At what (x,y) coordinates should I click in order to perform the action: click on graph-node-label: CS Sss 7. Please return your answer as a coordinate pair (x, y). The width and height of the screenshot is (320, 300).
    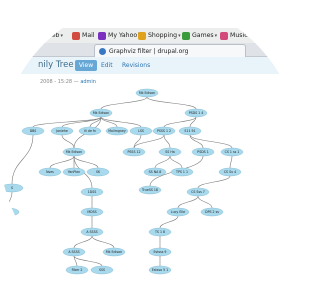
    Looking at the image, I should click on (198, 192).